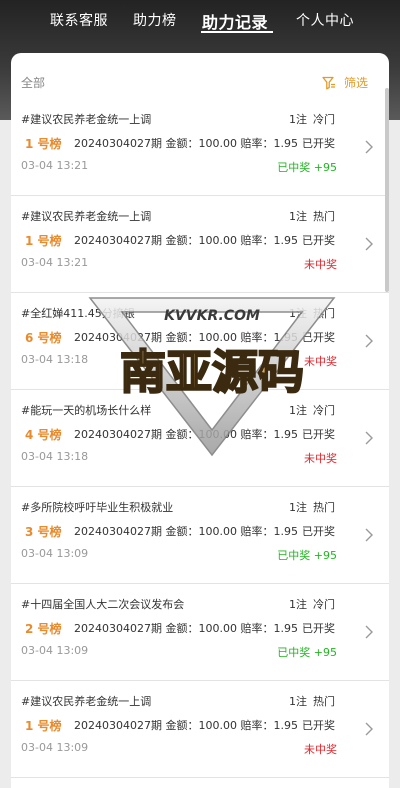 Image resolution: width=400 pixels, height=788 pixels. I want to click on nav-profile: 个人中心, so click(325, 20).